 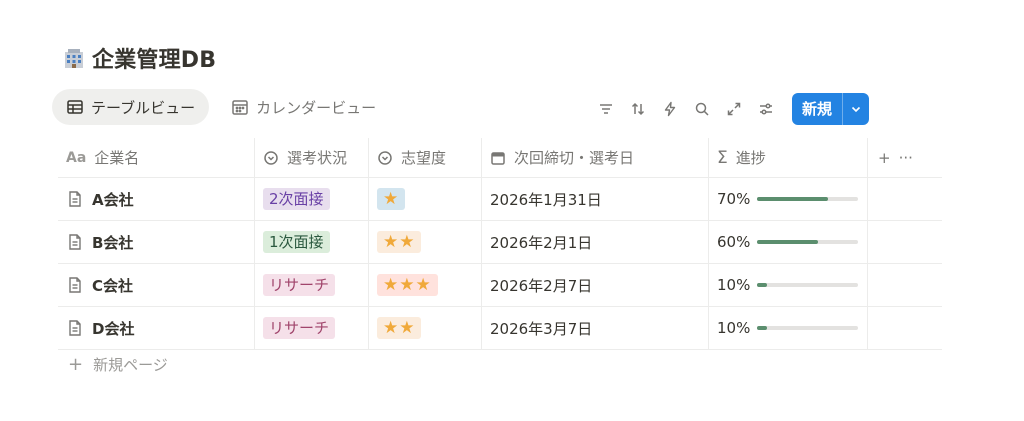 I want to click on company-name: A会社, so click(x=113, y=199).